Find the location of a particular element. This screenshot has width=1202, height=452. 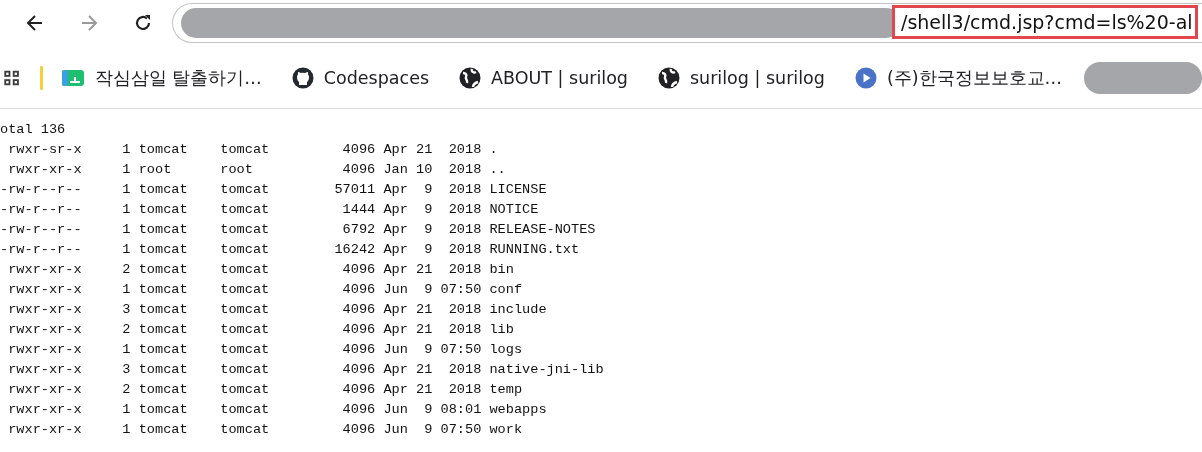

output-line: rwxr-xr-x 1 tomcat tomcat 4096 Jun 9 08:01 webapps is located at coordinates (277, 410).